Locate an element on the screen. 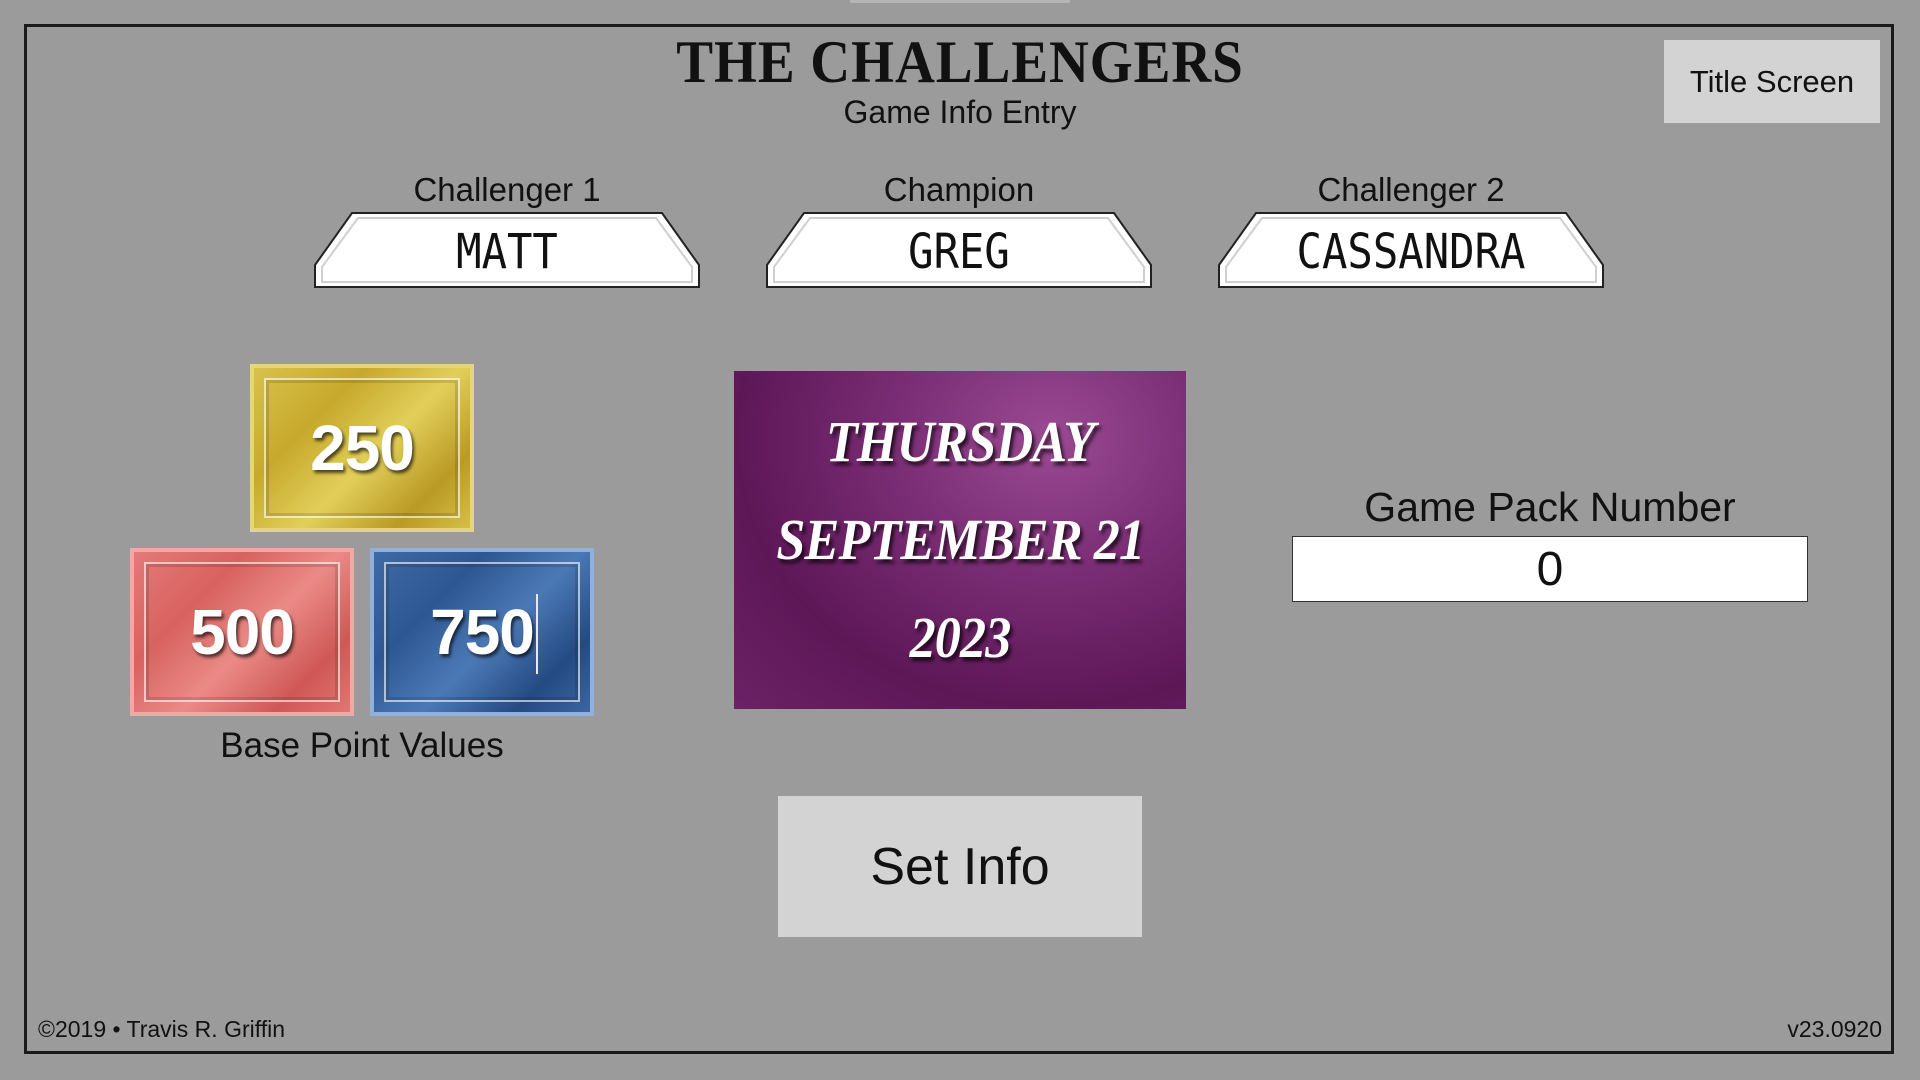 This screenshot has width=1920, height=1080. challenger-1-nameplate: MATT is located at coordinates (507, 250).